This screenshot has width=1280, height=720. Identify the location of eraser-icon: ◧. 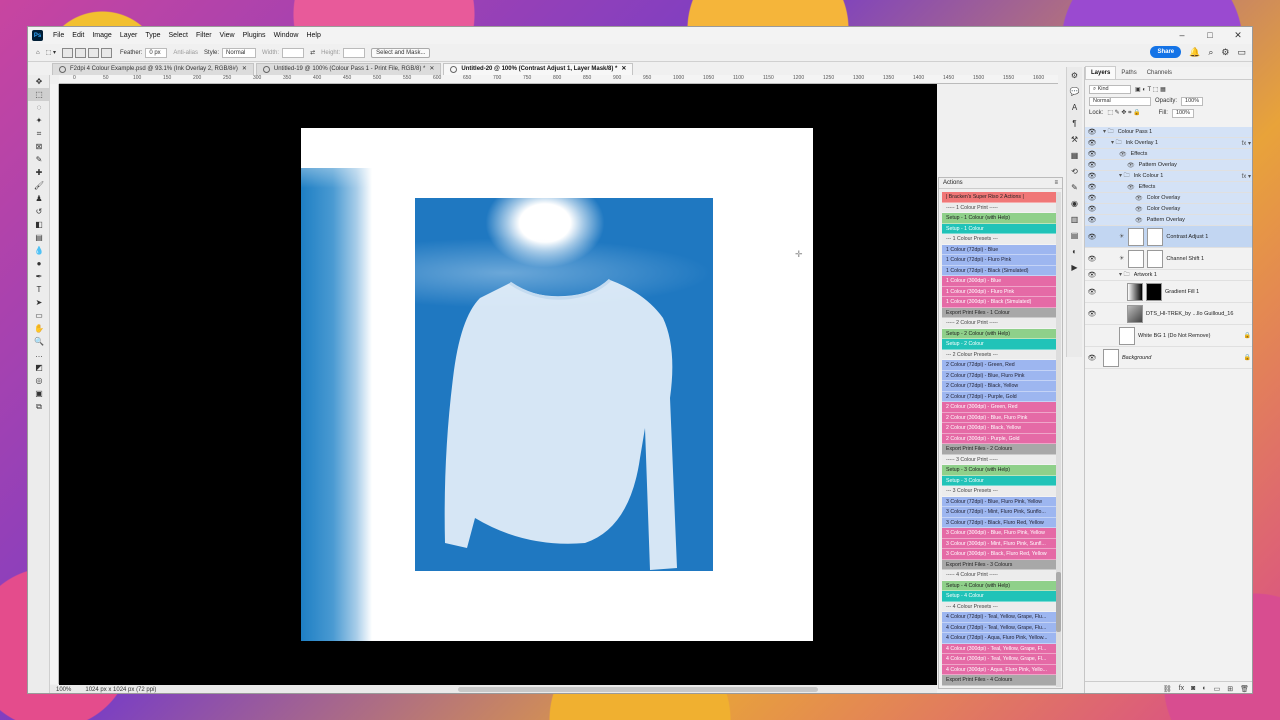
(39, 224).